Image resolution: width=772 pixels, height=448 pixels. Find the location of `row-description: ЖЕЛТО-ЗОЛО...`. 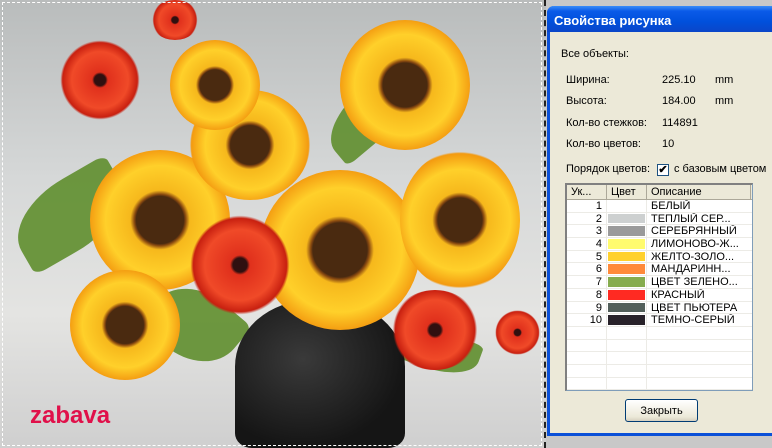

row-description: ЖЕЛТО-ЗОЛО... is located at coordinates (693, 256).